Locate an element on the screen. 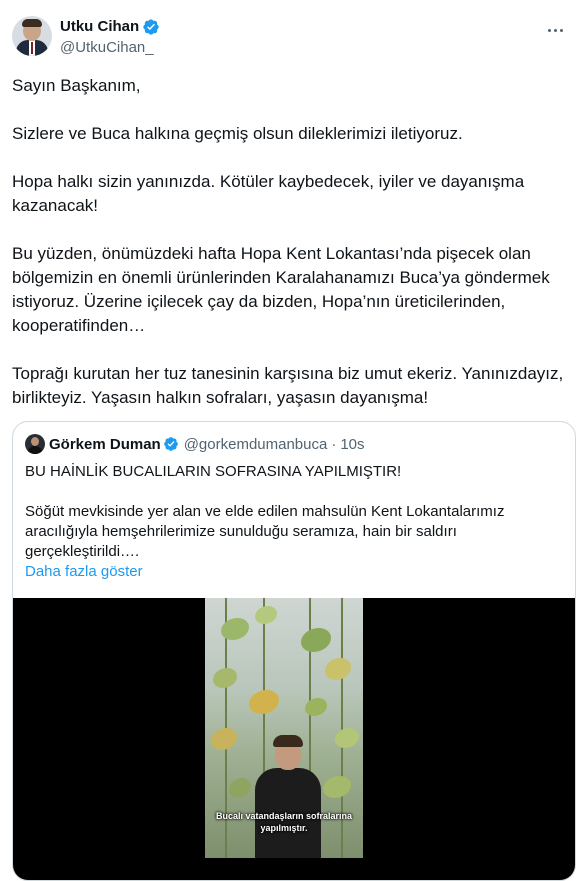 The image size is (581, 881). tweet-paragraph: Sayın Başkanım, is located at coordinates (76, 85).